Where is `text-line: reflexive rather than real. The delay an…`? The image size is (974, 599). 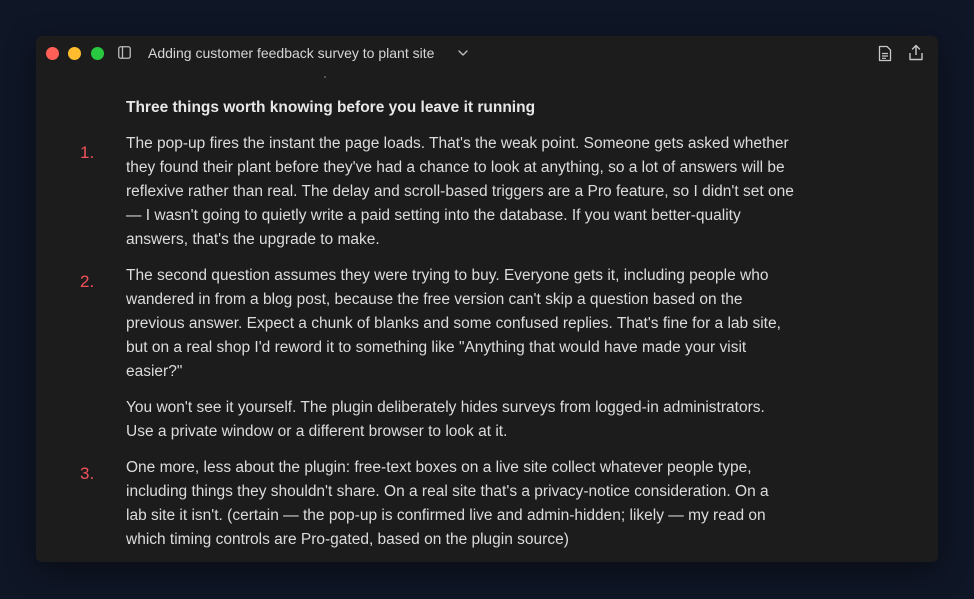
text-line: reflexive rather than real. The delay an… is located at coordinates (460, 191).